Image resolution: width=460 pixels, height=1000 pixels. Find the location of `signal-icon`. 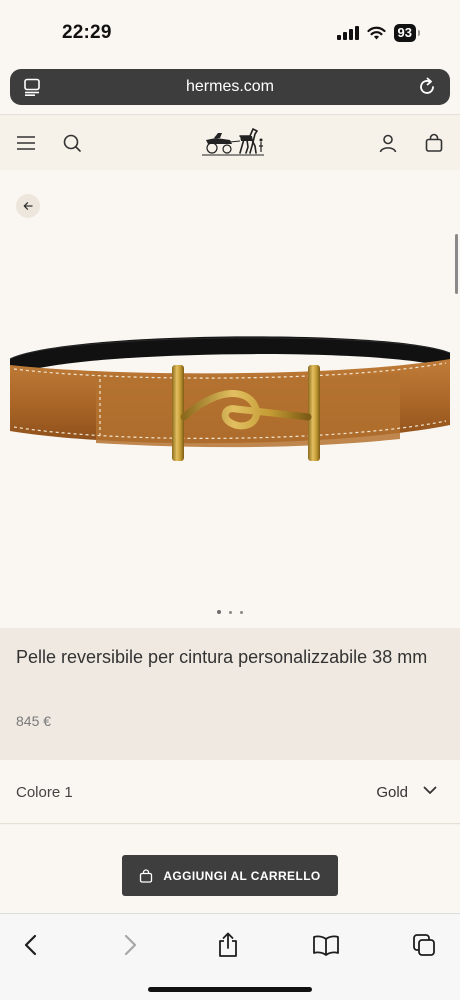

signal-icon is located at coordinates (347, 33).